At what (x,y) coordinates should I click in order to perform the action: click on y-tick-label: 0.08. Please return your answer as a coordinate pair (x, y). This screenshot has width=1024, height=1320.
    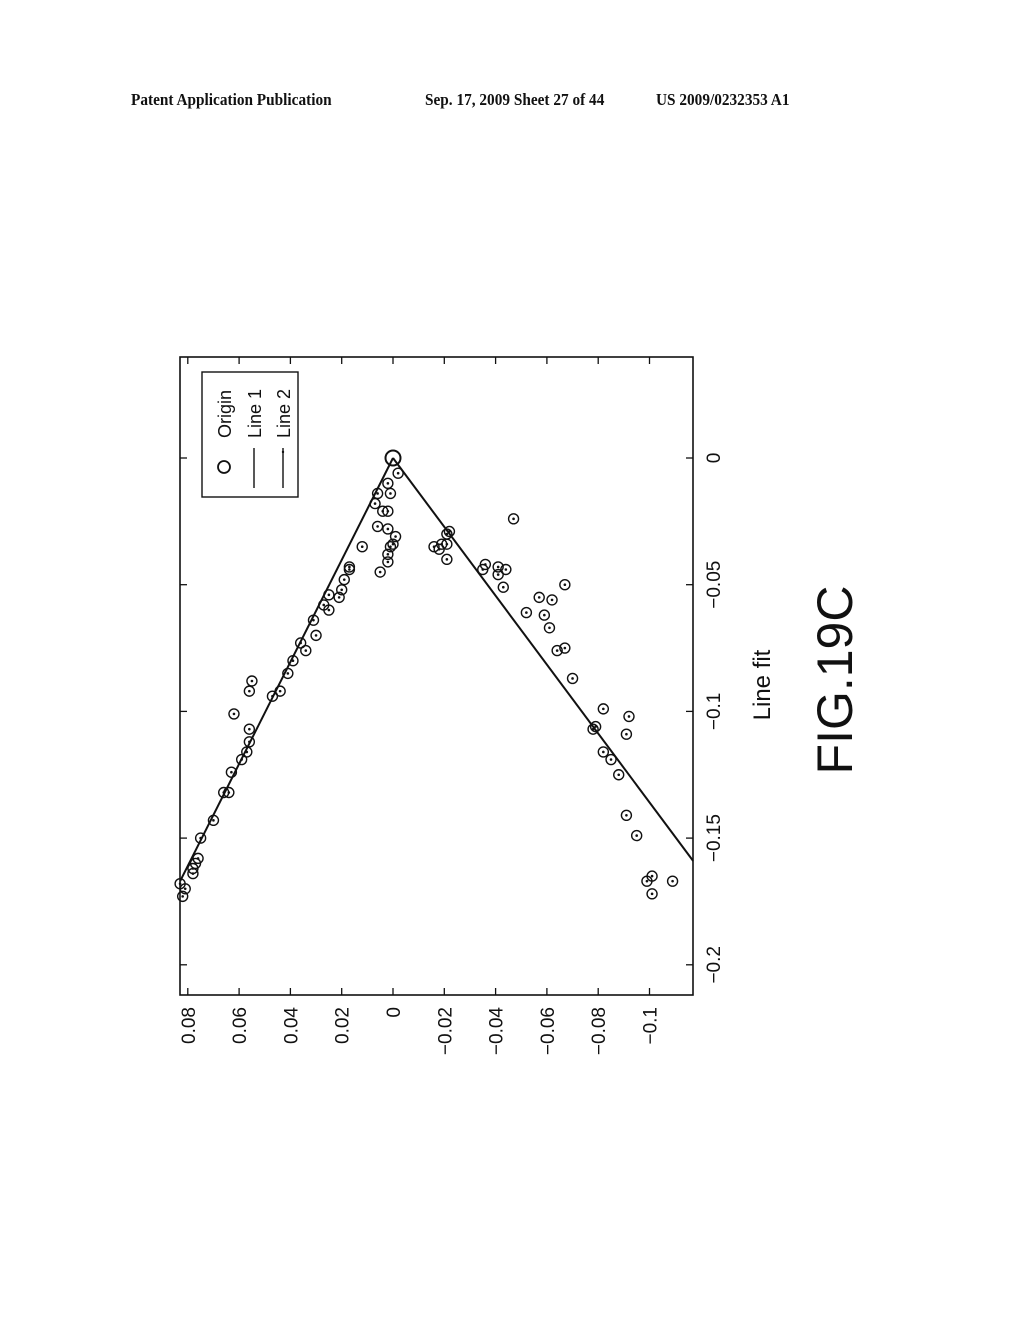
    Looking at the image, I should click on (189, 1025).